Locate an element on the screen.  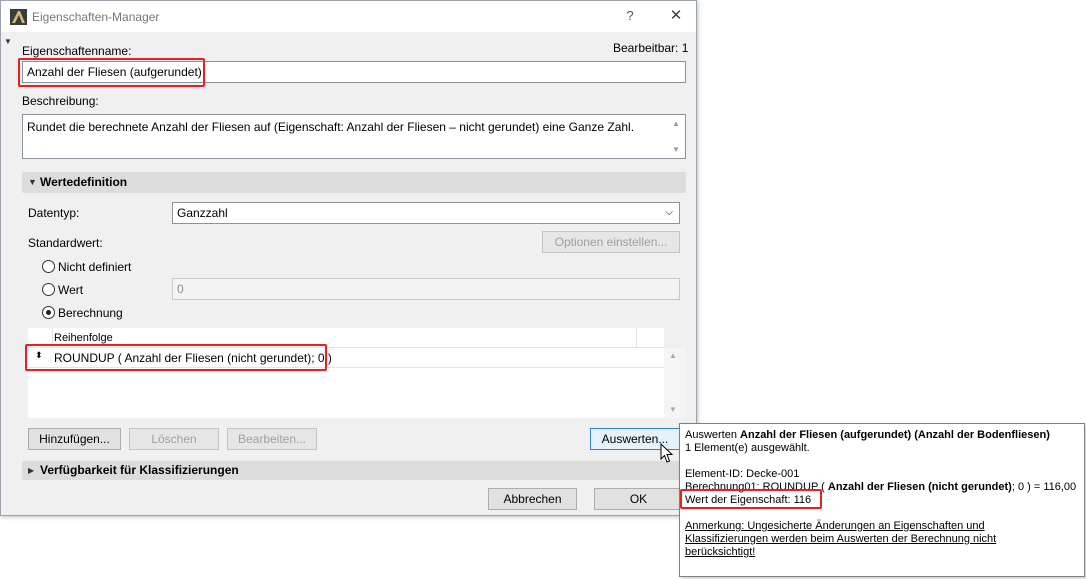
radio-undefined is located at coordinates (48, 266).